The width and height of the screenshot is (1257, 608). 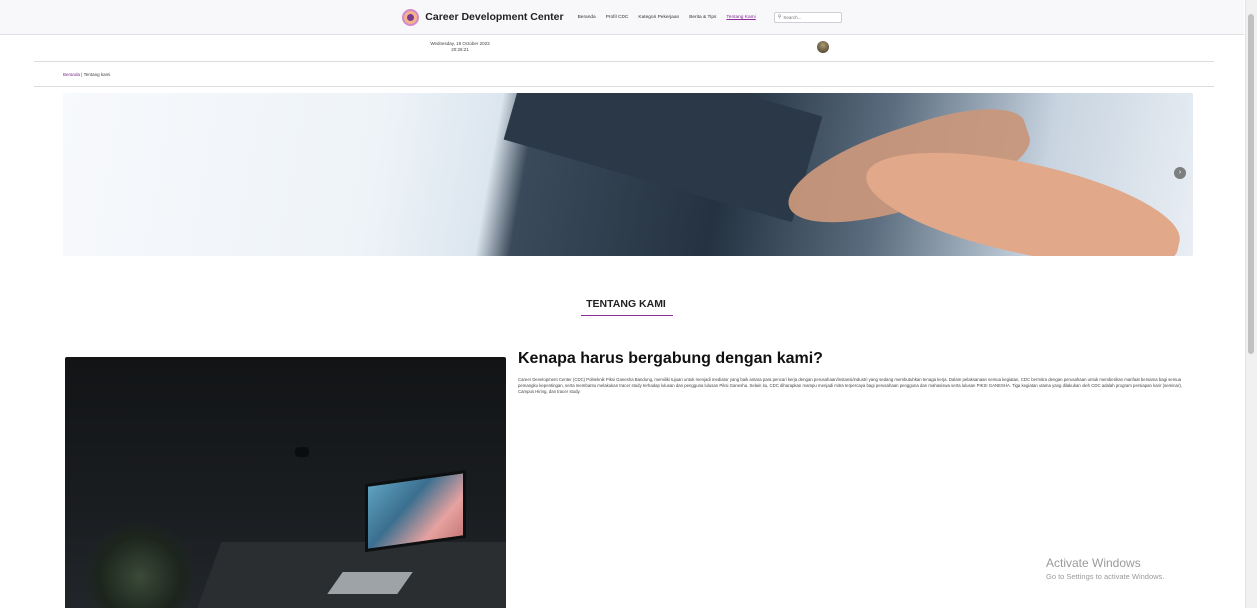 What do you see at coordinates (1180, 173) in the screenshot?
I see `chevron-right-icon: ›` at bounding box center [1180, 173].